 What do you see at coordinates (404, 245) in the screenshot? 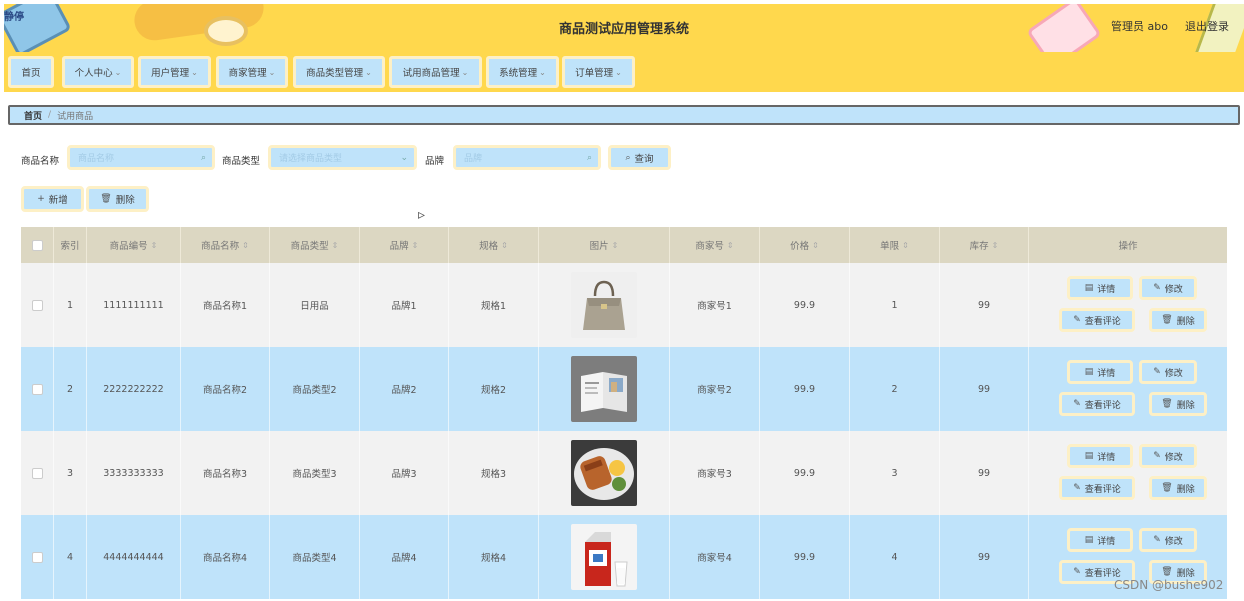
I see `column-header-brand: 品牌 ⇕` at bounding box center [404, 245].